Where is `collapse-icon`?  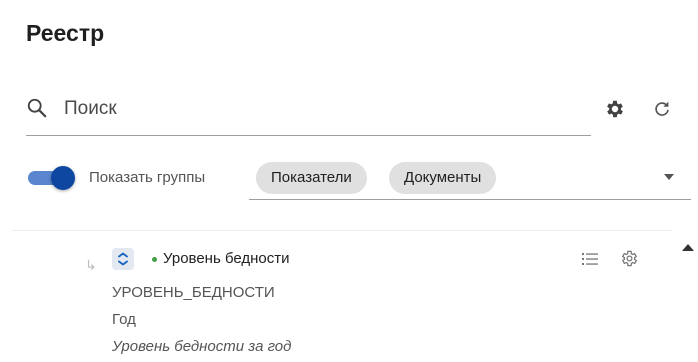
collapse-icon is located at coordinates (123, 259).